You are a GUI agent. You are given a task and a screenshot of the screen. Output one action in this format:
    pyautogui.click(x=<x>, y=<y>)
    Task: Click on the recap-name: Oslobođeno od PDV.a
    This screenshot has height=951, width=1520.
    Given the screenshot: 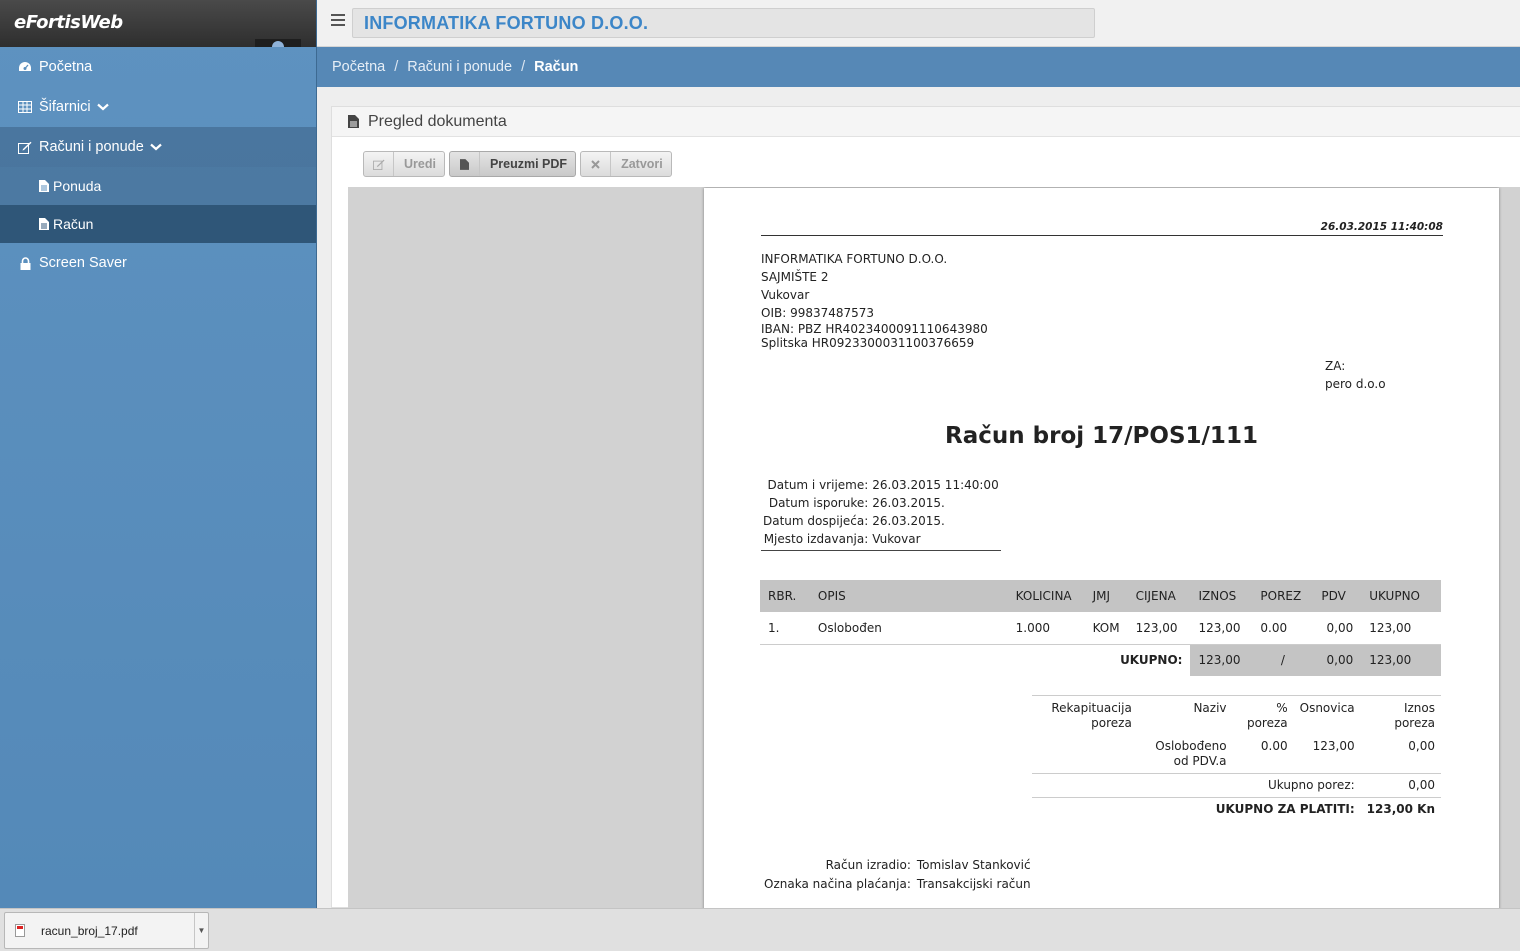 What is the action you would take?
    pyautogui.click(x=1191, y=753)
    